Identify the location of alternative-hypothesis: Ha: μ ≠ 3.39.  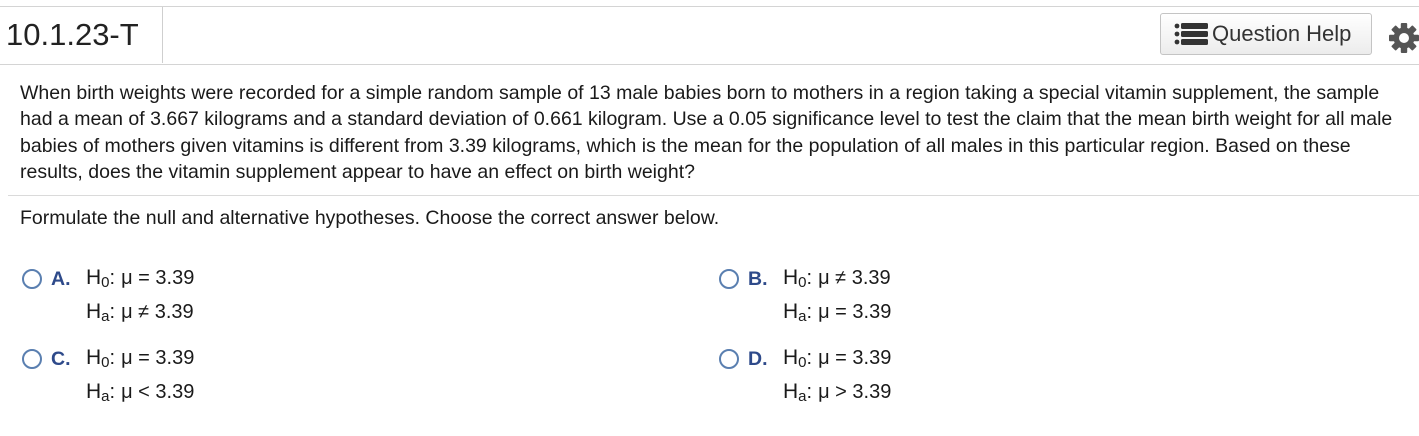
(140, 312).